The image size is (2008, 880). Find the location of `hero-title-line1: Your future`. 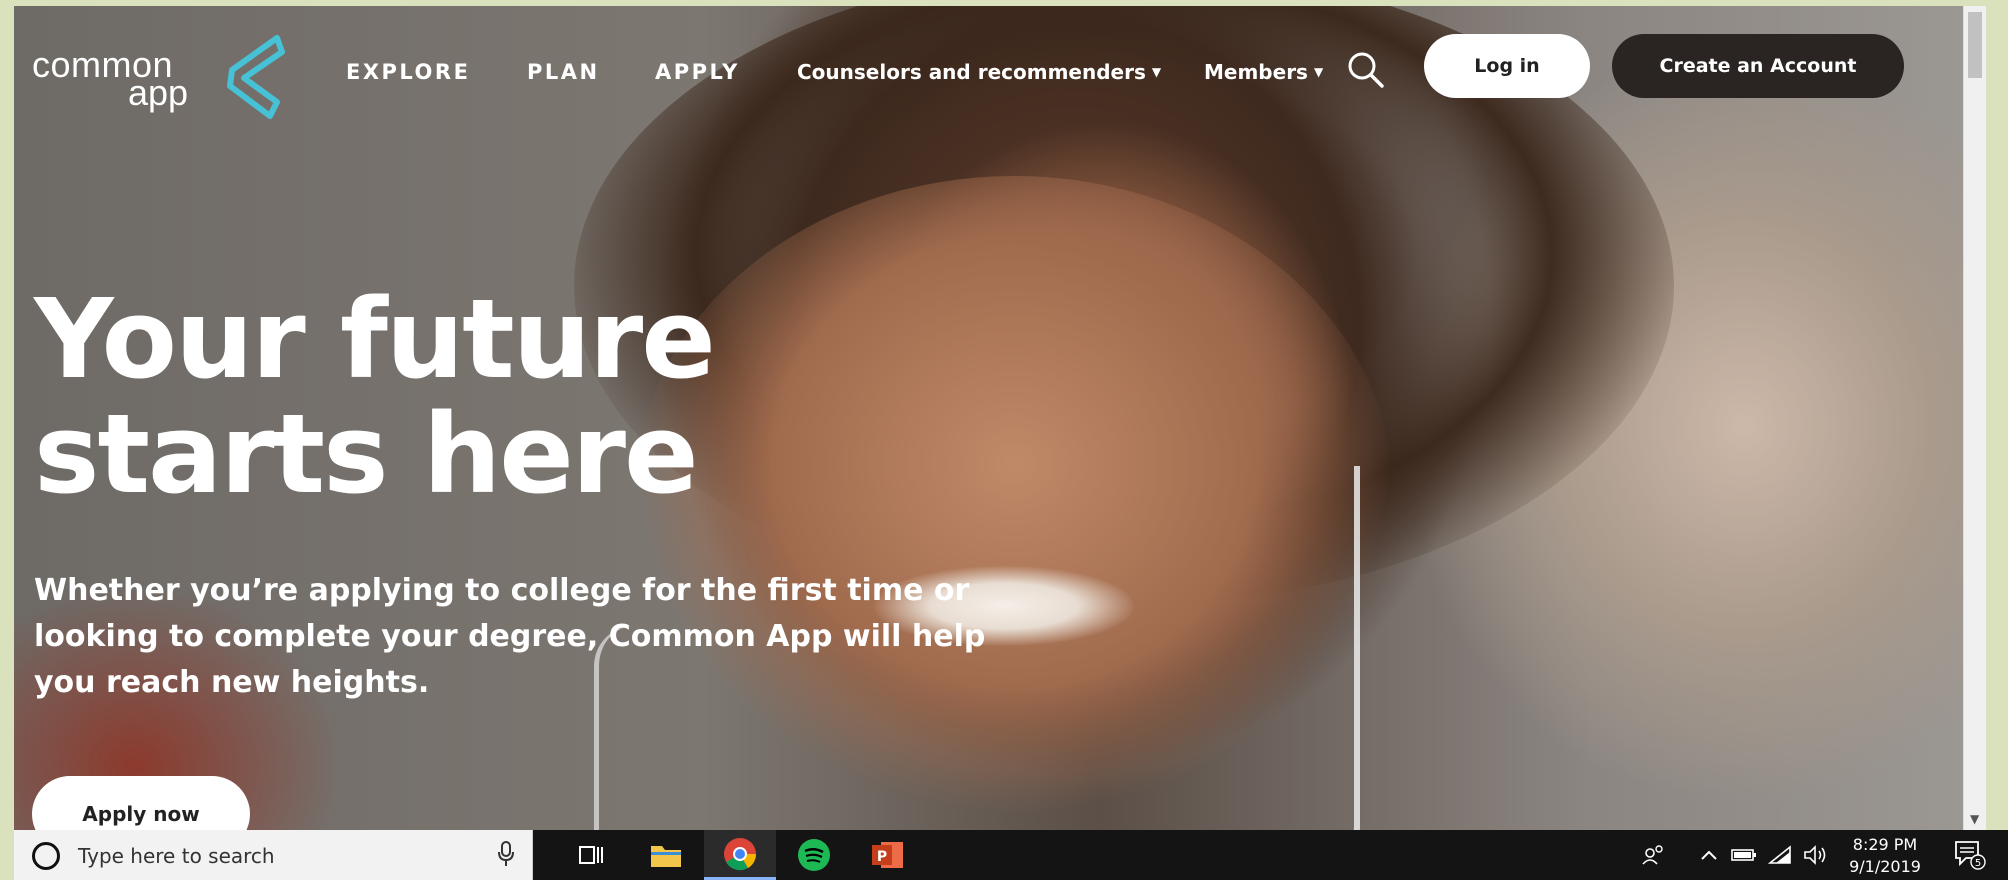

hero-title-line1: Your future is located at coordinates (375, 339).